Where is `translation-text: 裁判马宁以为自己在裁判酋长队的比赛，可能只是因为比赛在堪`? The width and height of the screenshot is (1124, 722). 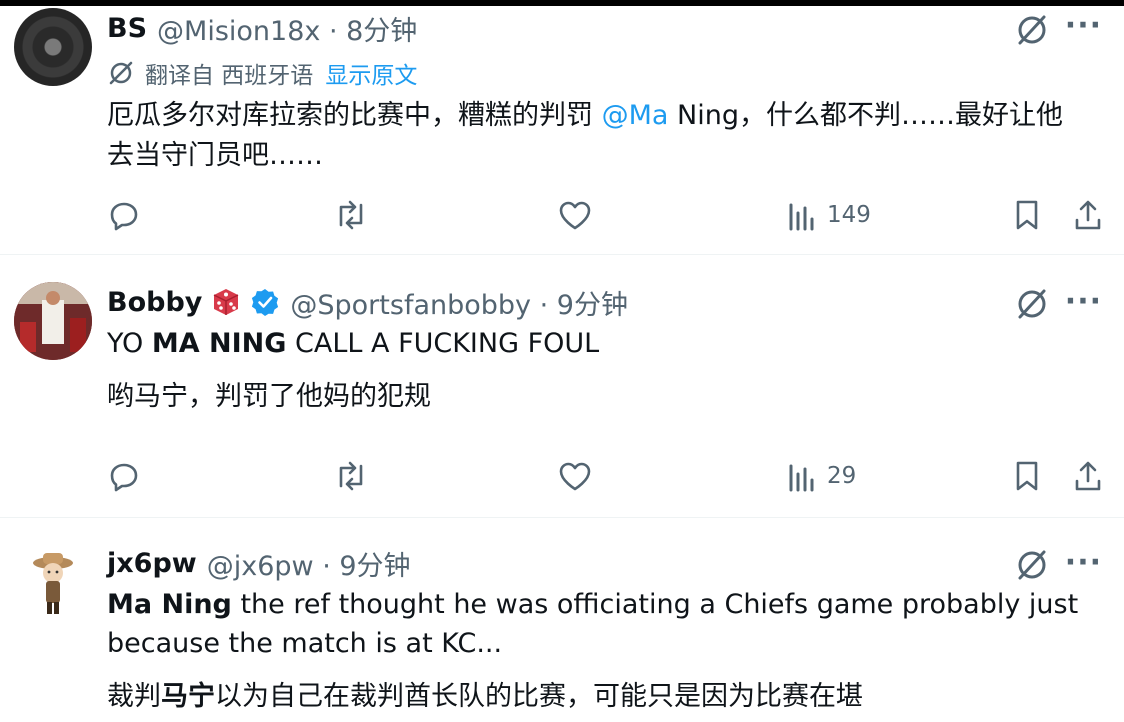
translation-text: 裁判马宁以为自己在裁判酋长队的比赛，可能只是因为比赛在堪 is located at coordinates (607, 697).